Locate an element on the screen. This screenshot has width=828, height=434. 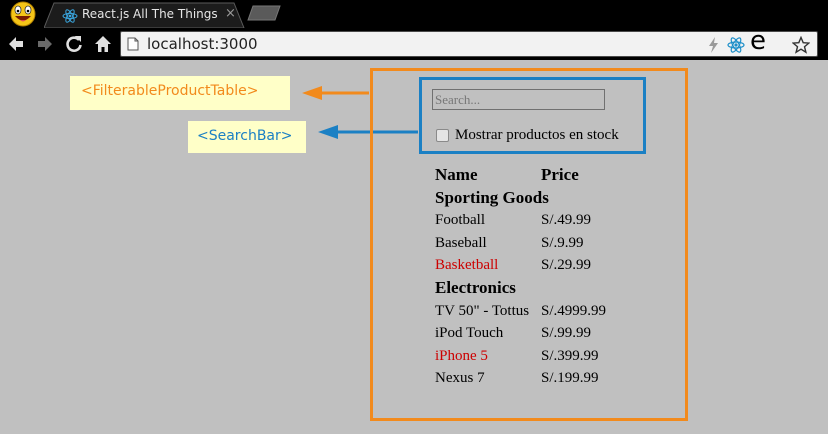
url-text: localhost:3000 is located at coordinates (202, 44).